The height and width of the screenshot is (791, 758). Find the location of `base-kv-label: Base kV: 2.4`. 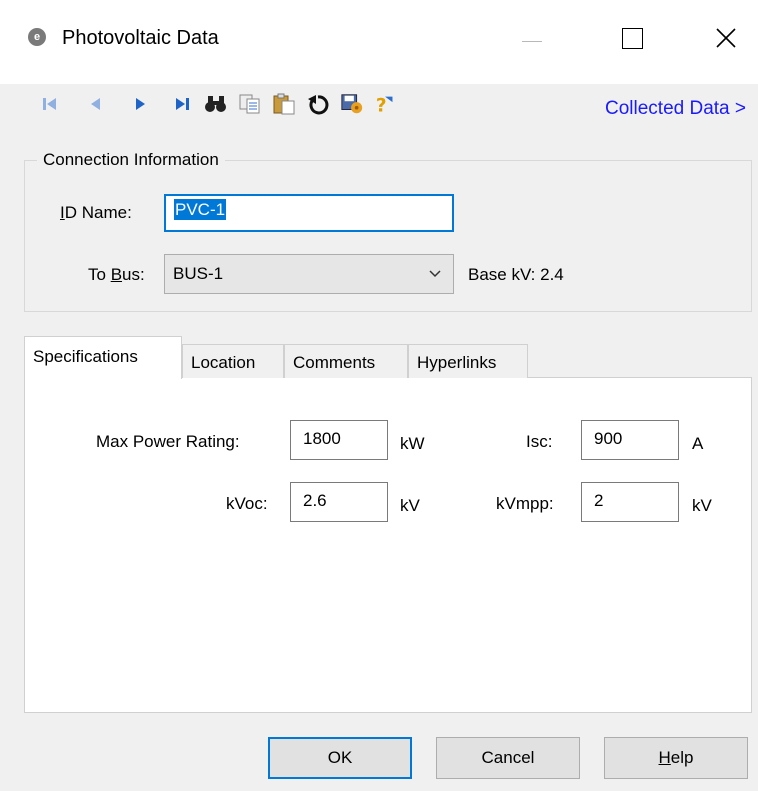

base-kv-label: Base kV: 2.4 is located at coordinates (516, 274).